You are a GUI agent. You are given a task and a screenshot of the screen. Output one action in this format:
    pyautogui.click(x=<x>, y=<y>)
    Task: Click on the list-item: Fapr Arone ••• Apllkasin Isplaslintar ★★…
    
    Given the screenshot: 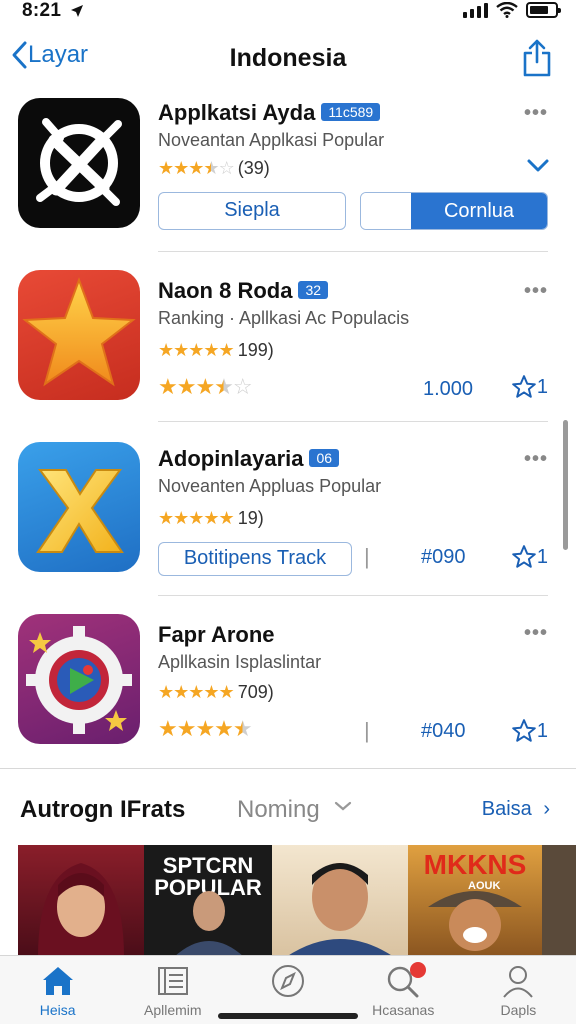 What is the action you would take?
    pyautogui.click(x=288, y=681)
    